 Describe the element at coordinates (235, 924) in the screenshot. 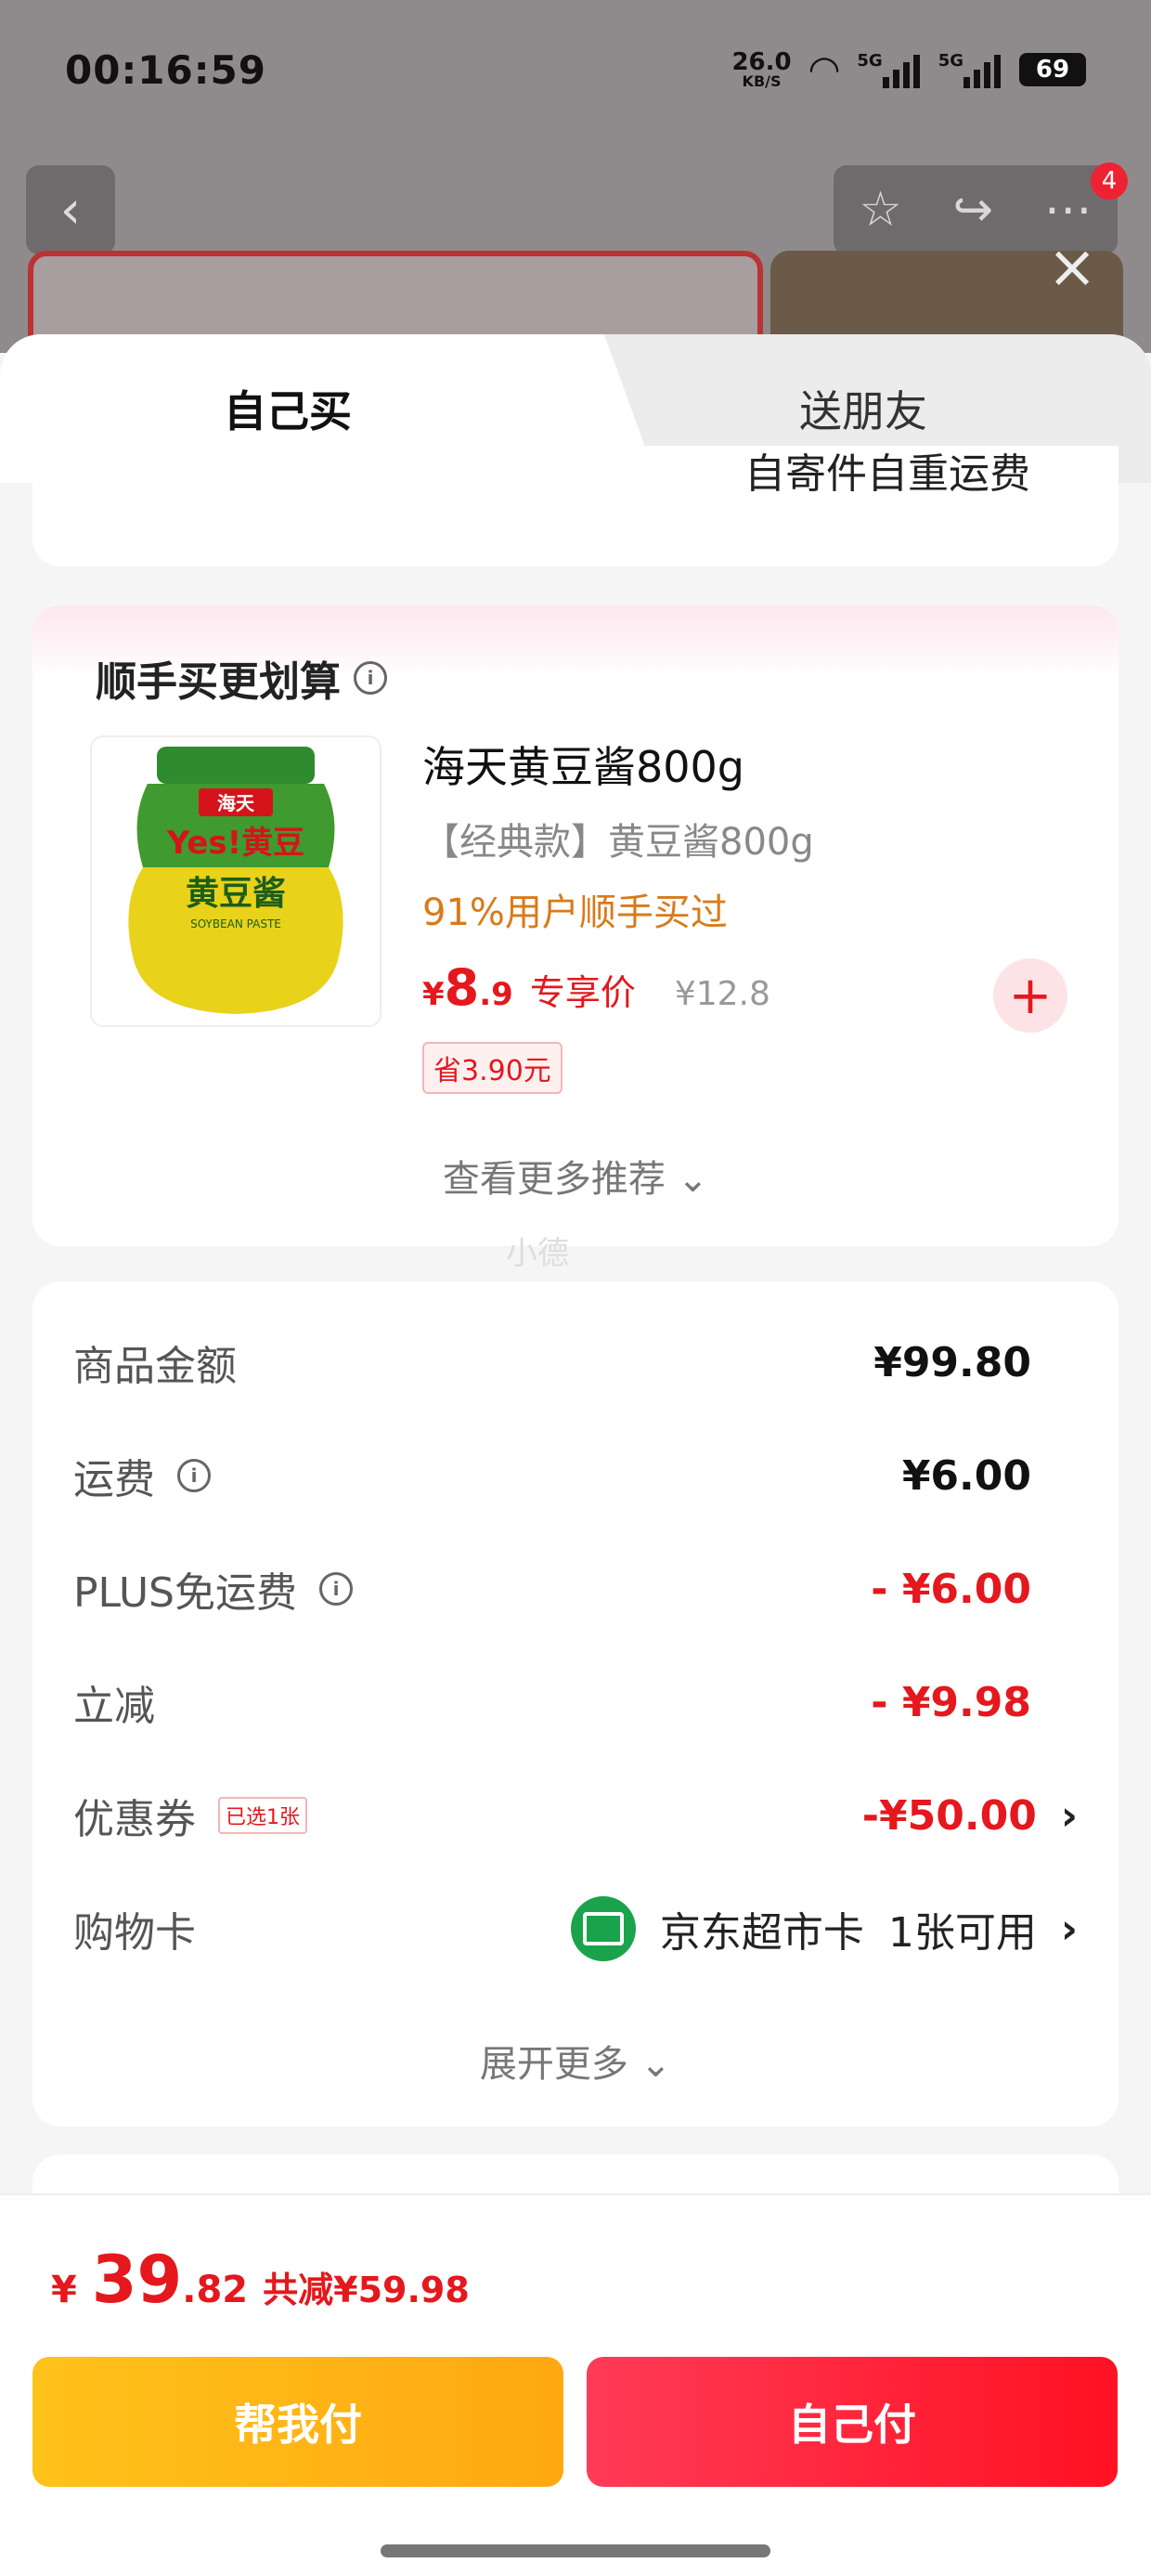

I see `svg-text: SOYBEAN PASTE` at that location.